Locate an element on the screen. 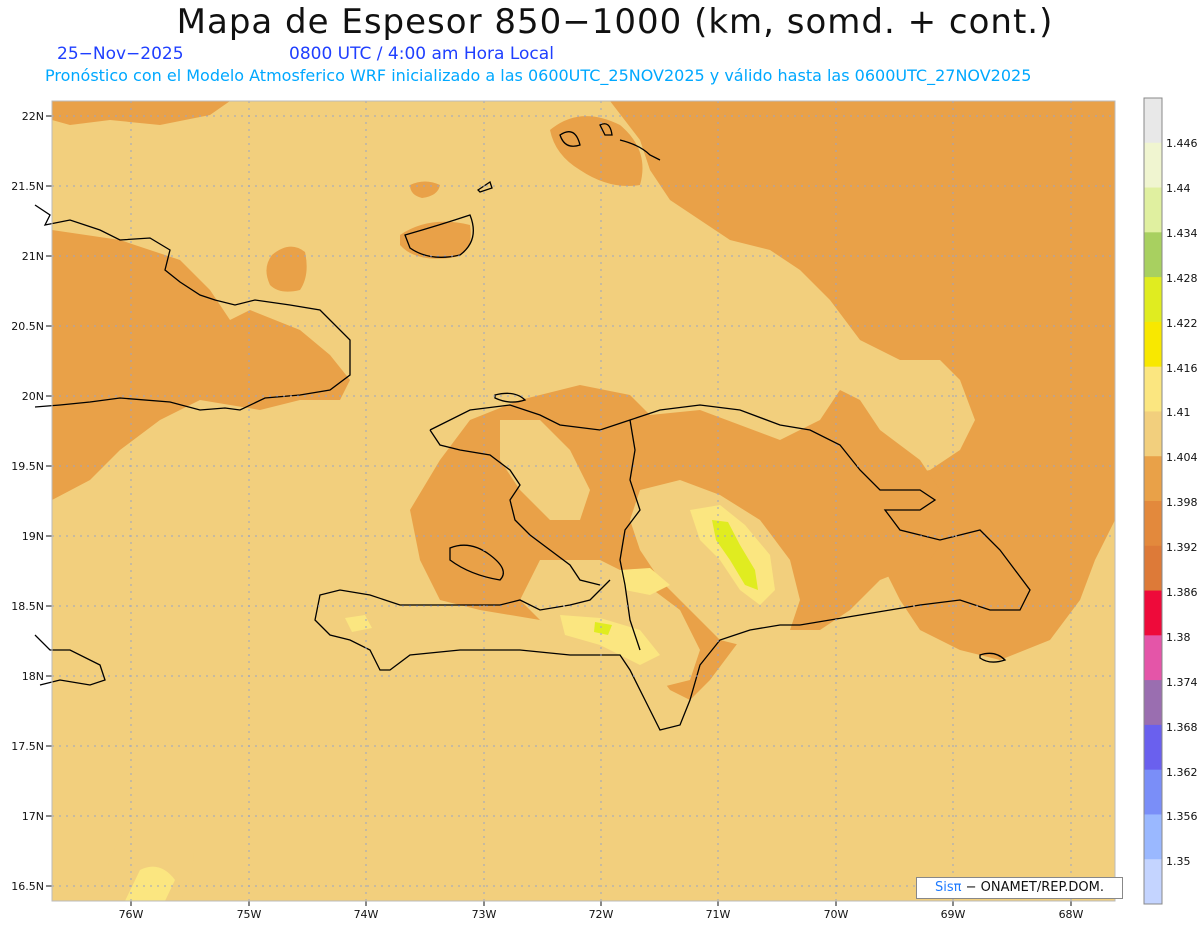 The image size is (1200, 927). lon-labels: 76W 75W 74W 73W 72W 71W 70W 69W 68W is located at coordinates (601, 914).